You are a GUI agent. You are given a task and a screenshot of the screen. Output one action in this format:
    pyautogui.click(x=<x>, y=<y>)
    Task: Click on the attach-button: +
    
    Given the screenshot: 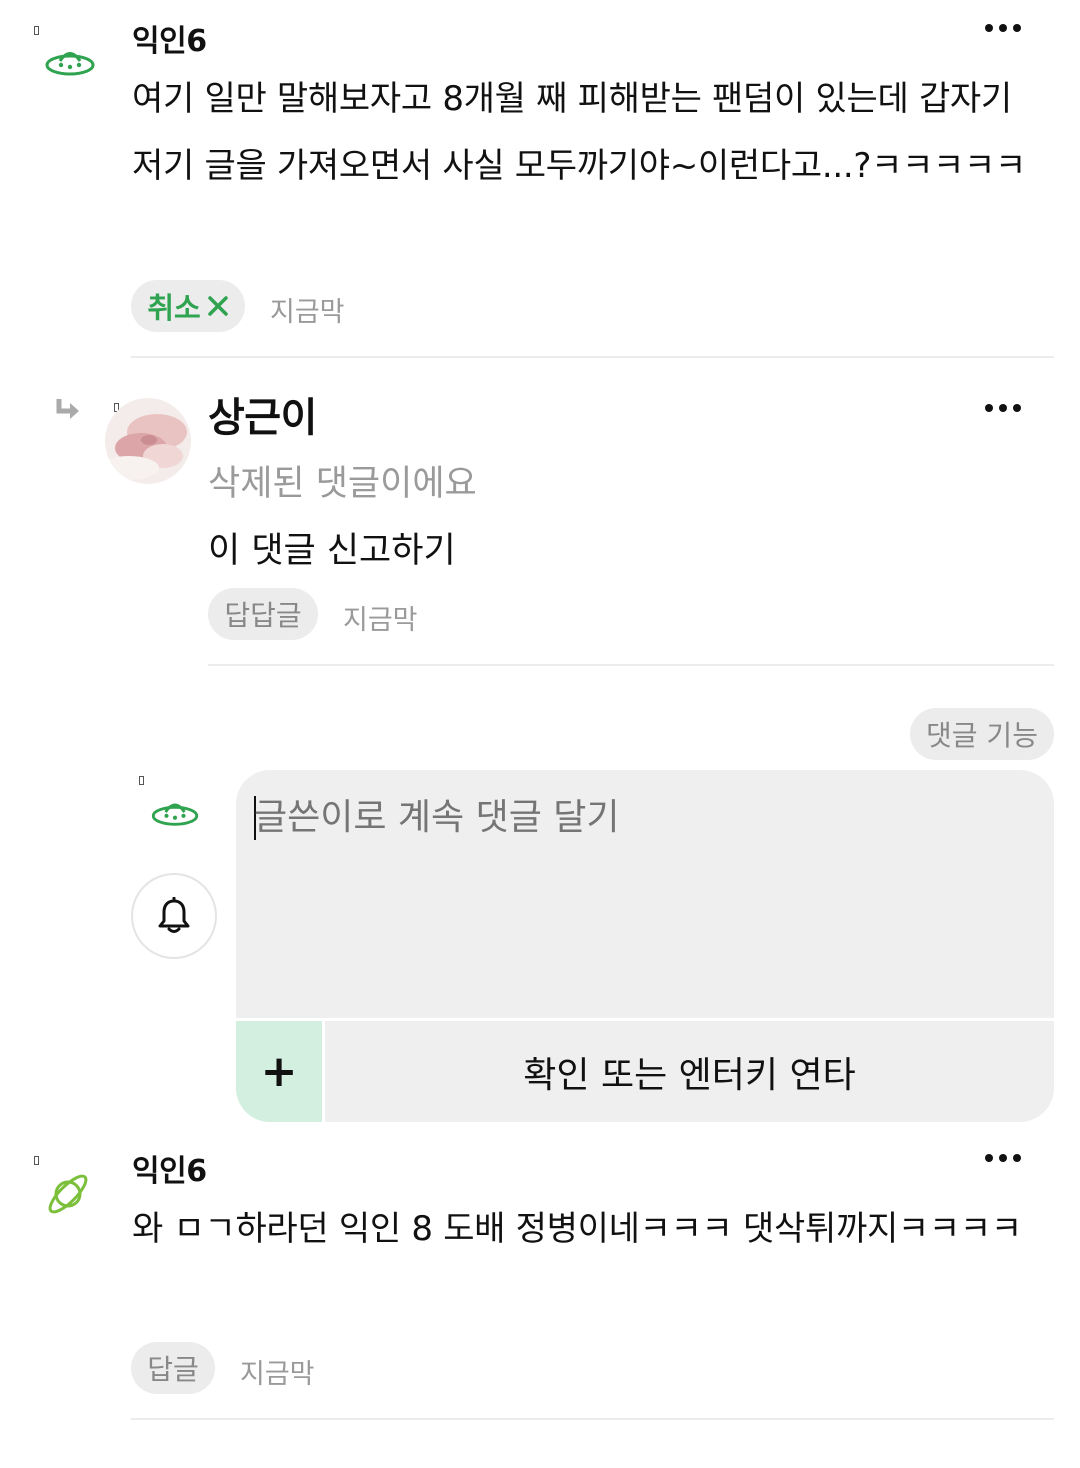 What is the action you would take?
    pyautogui.click(x=279, y=1071)
    